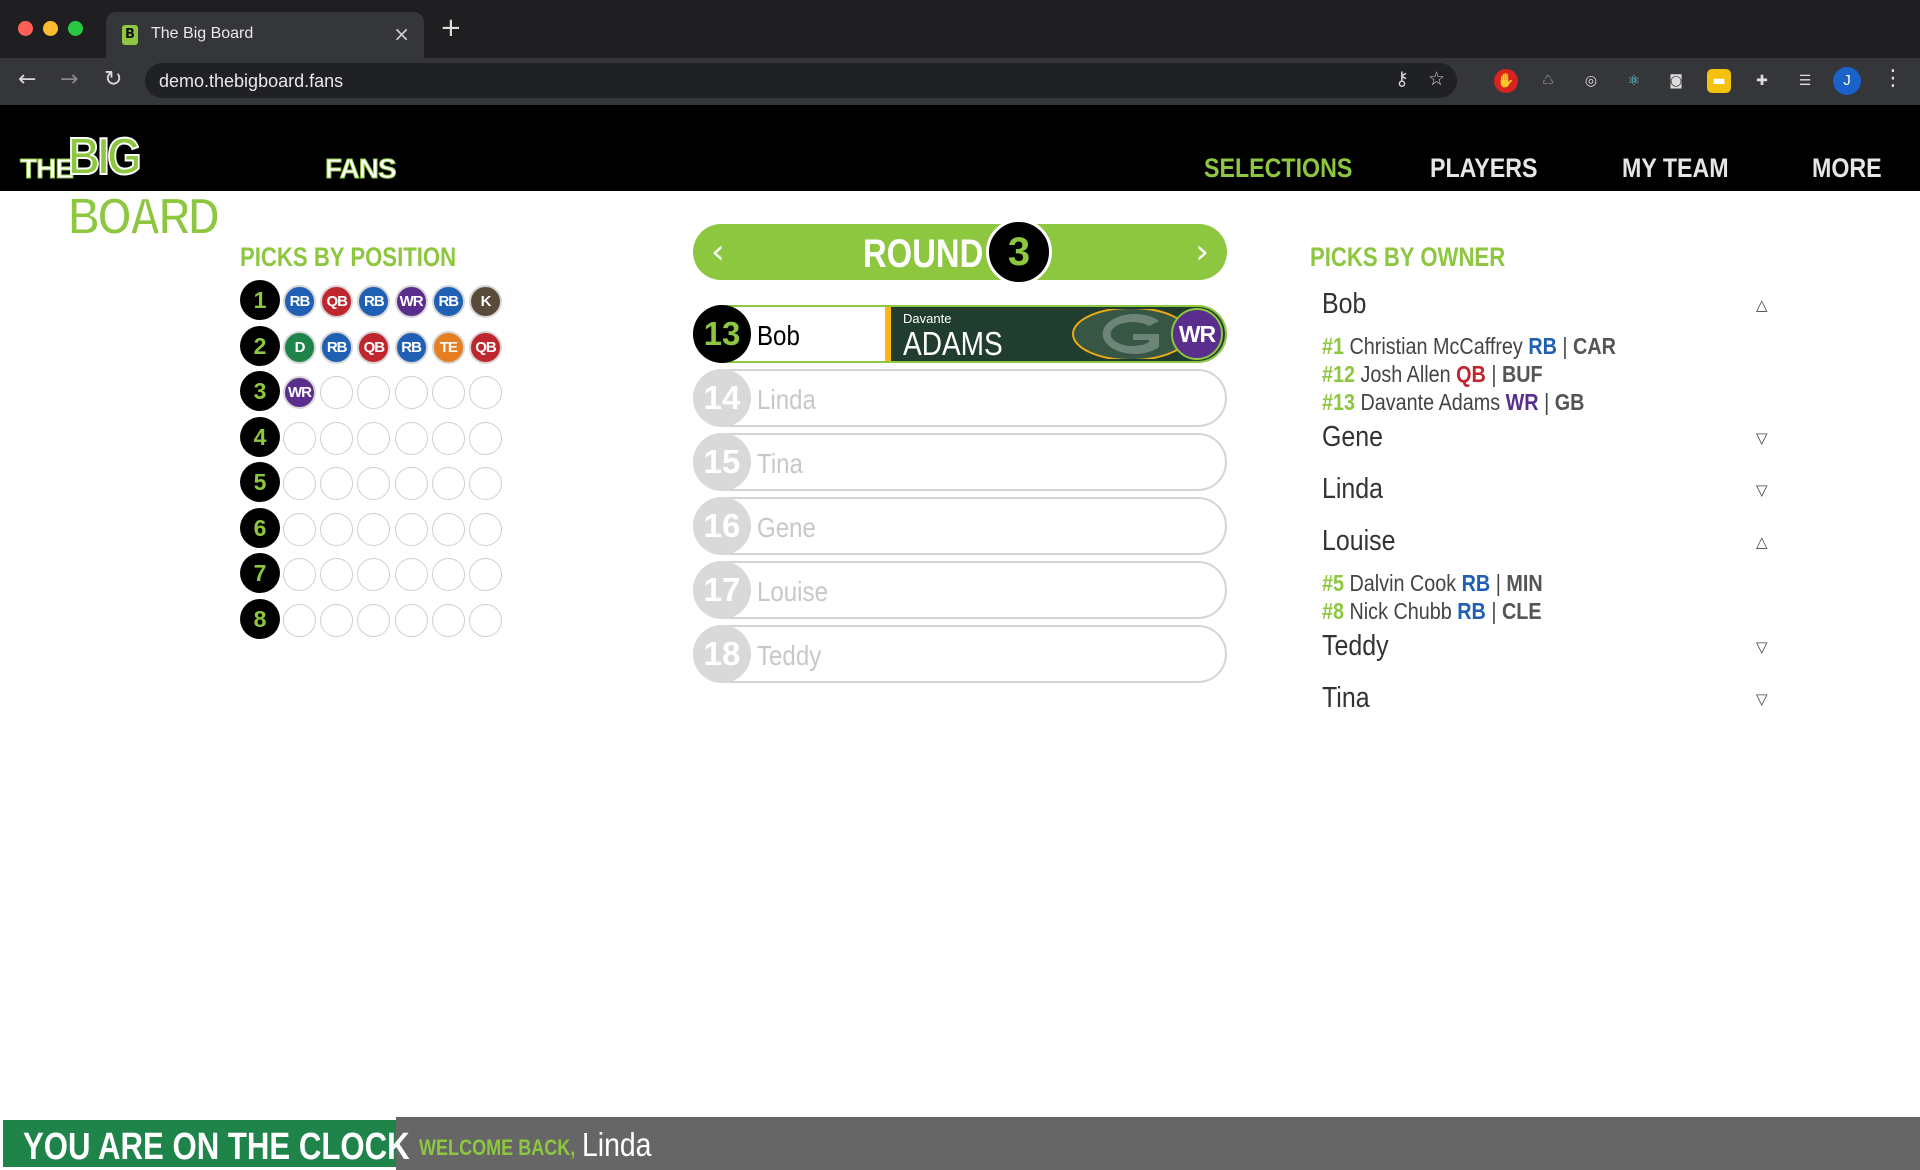  Describe the element at coordinates (722, 398) in the screenshot. I see `pick-number: 14` at that location.